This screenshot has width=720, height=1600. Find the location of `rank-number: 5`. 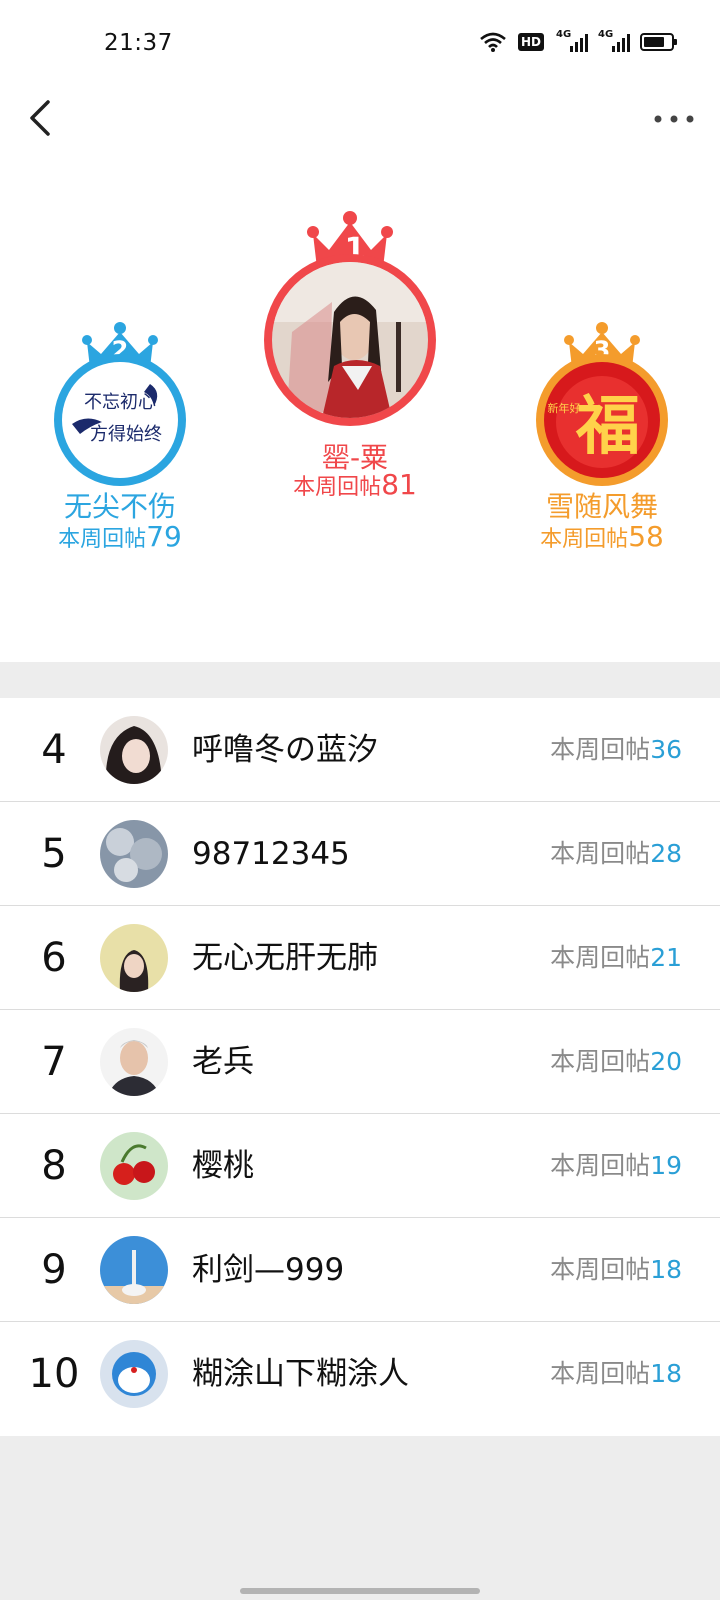

rank-number: 5 is located at coordinates (54, 854).